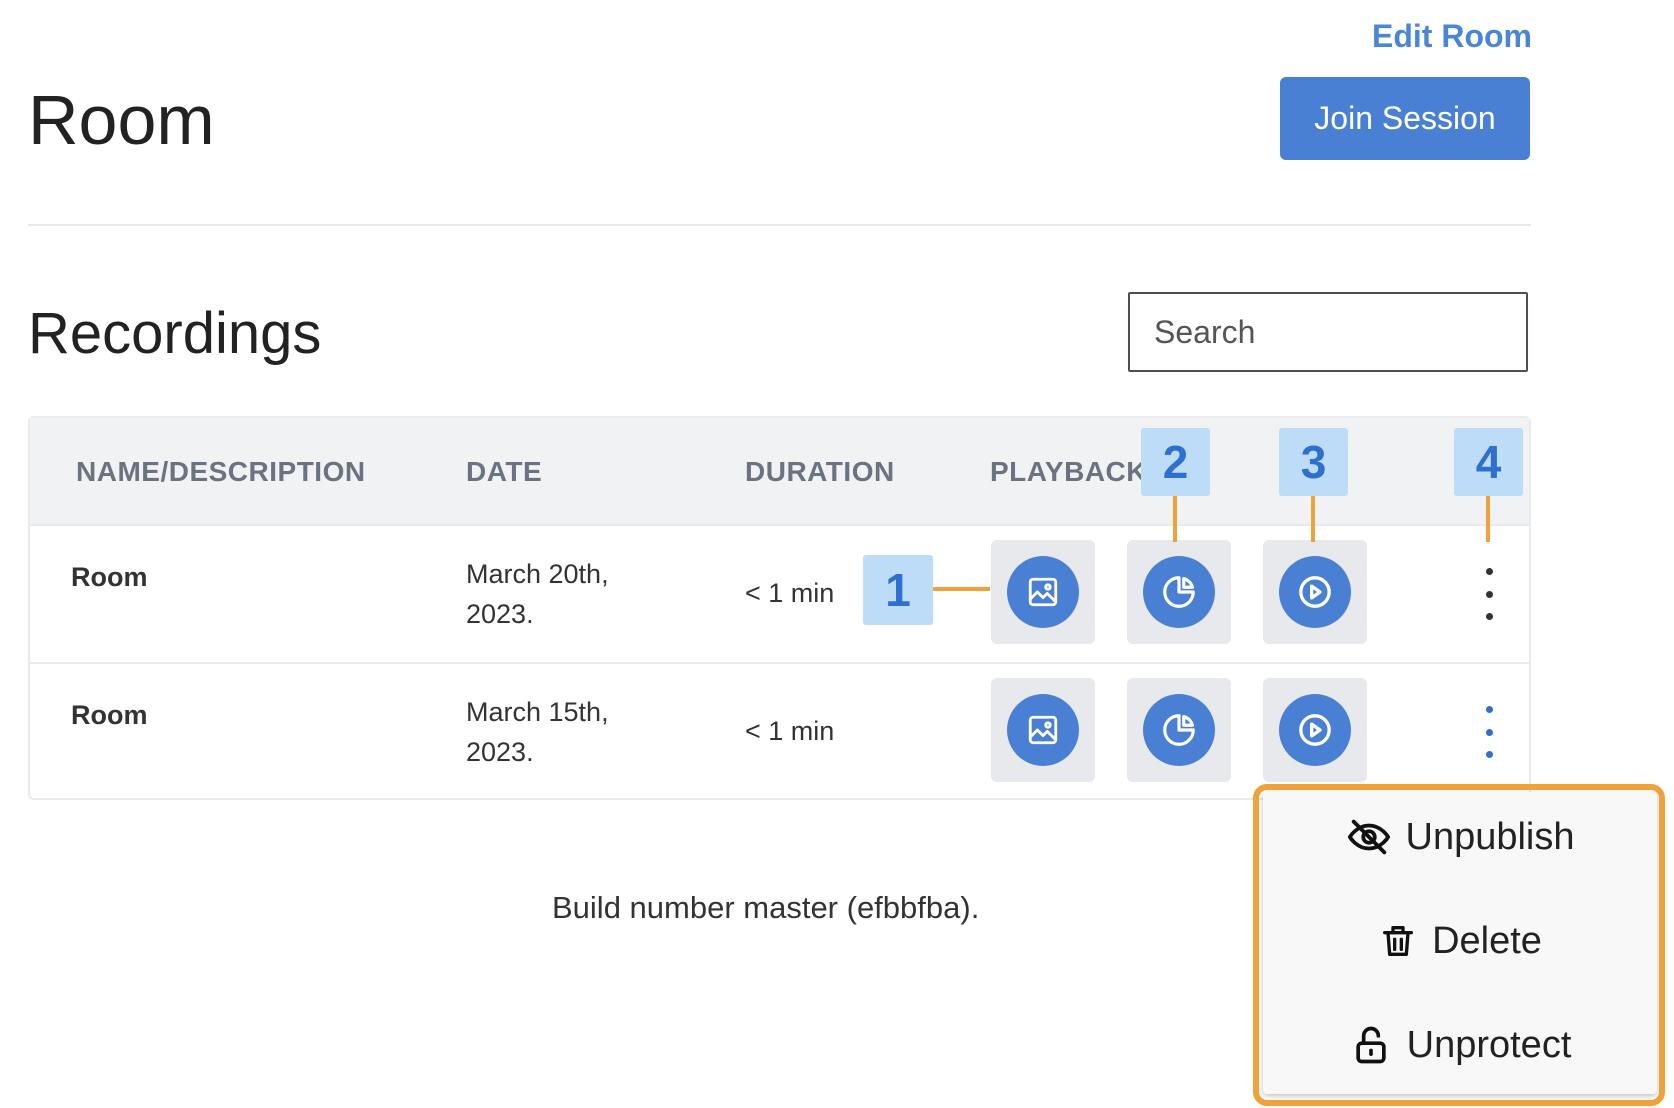  Describe the element at coordinates (504, 472) in the screenshot. I see `column-header-date: DATE` at that location.